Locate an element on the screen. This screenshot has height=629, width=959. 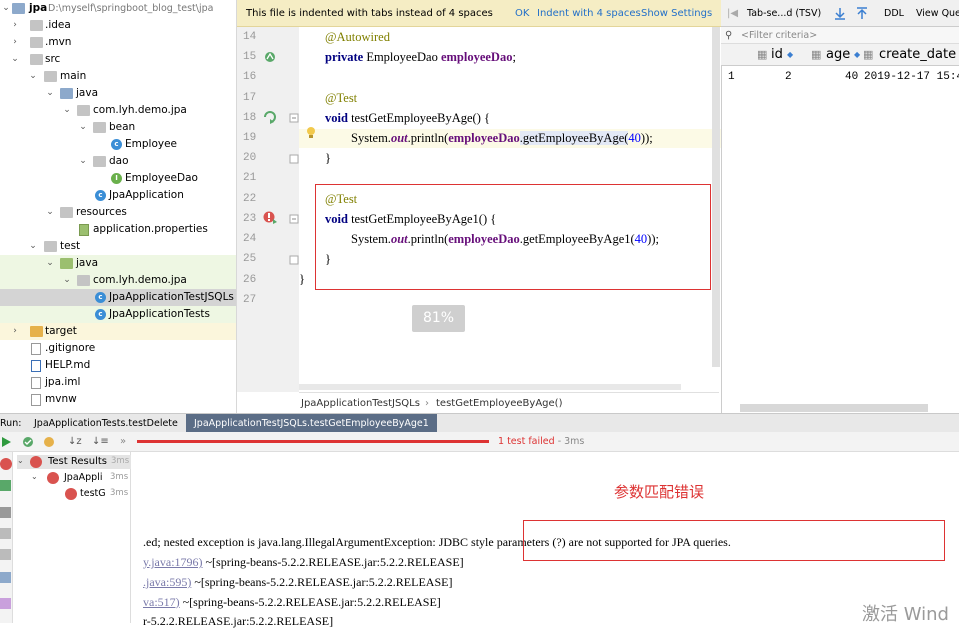
more-icon: » is located at coordinates (123, 442).